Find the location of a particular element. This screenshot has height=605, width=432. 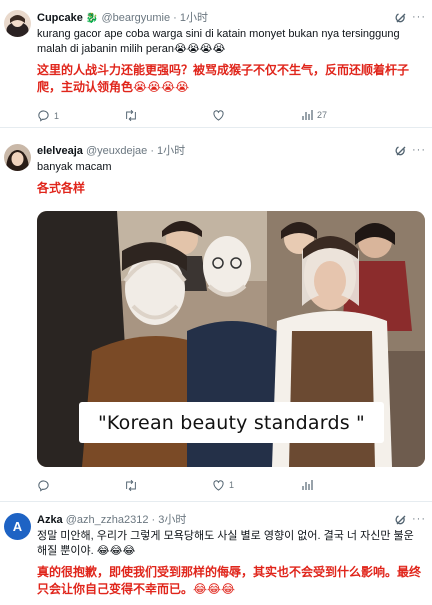

view-count: 27 is located at coordinates (322, 115).